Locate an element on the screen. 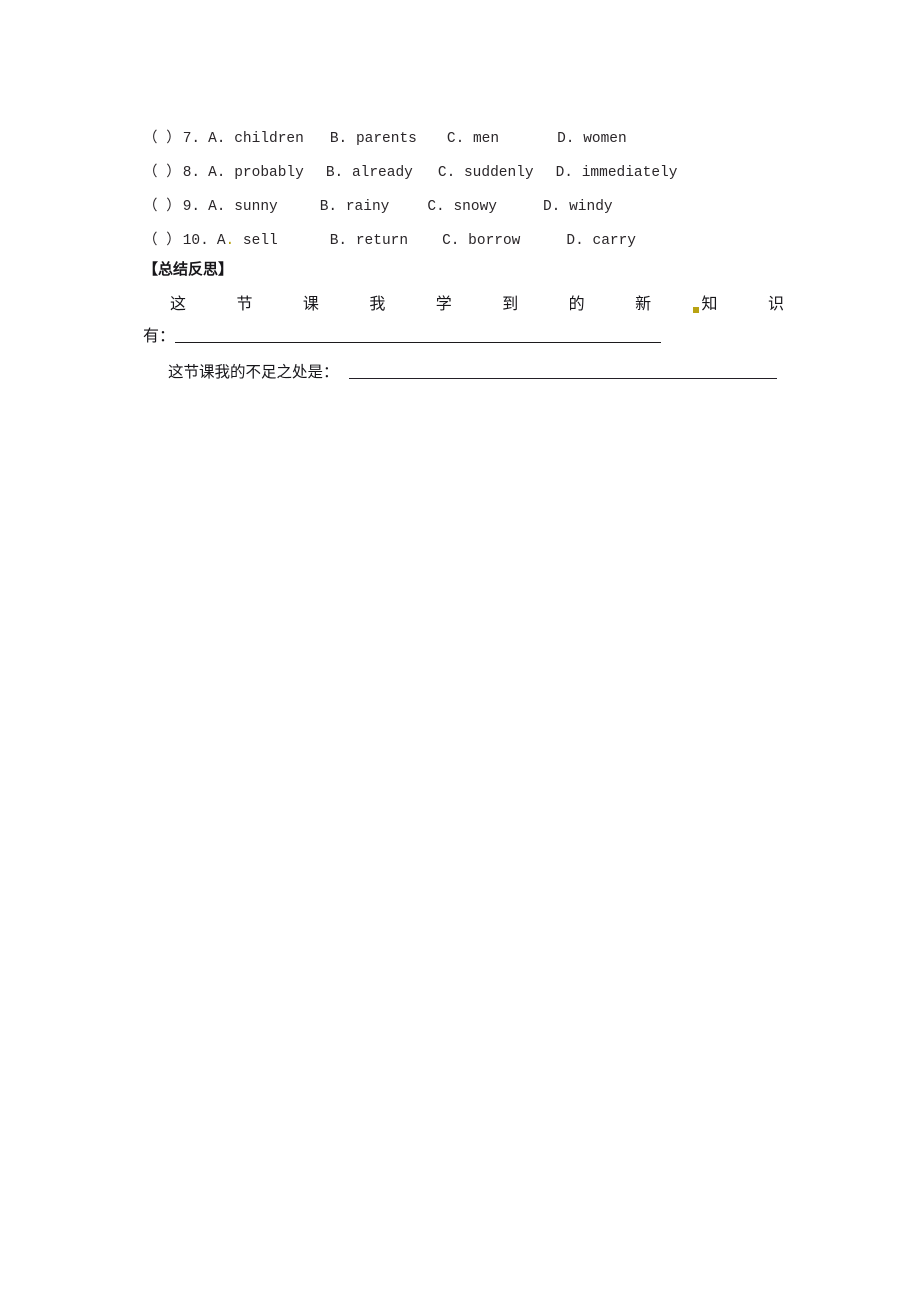  option-a: A. probably is located at coordinates (256, 173).